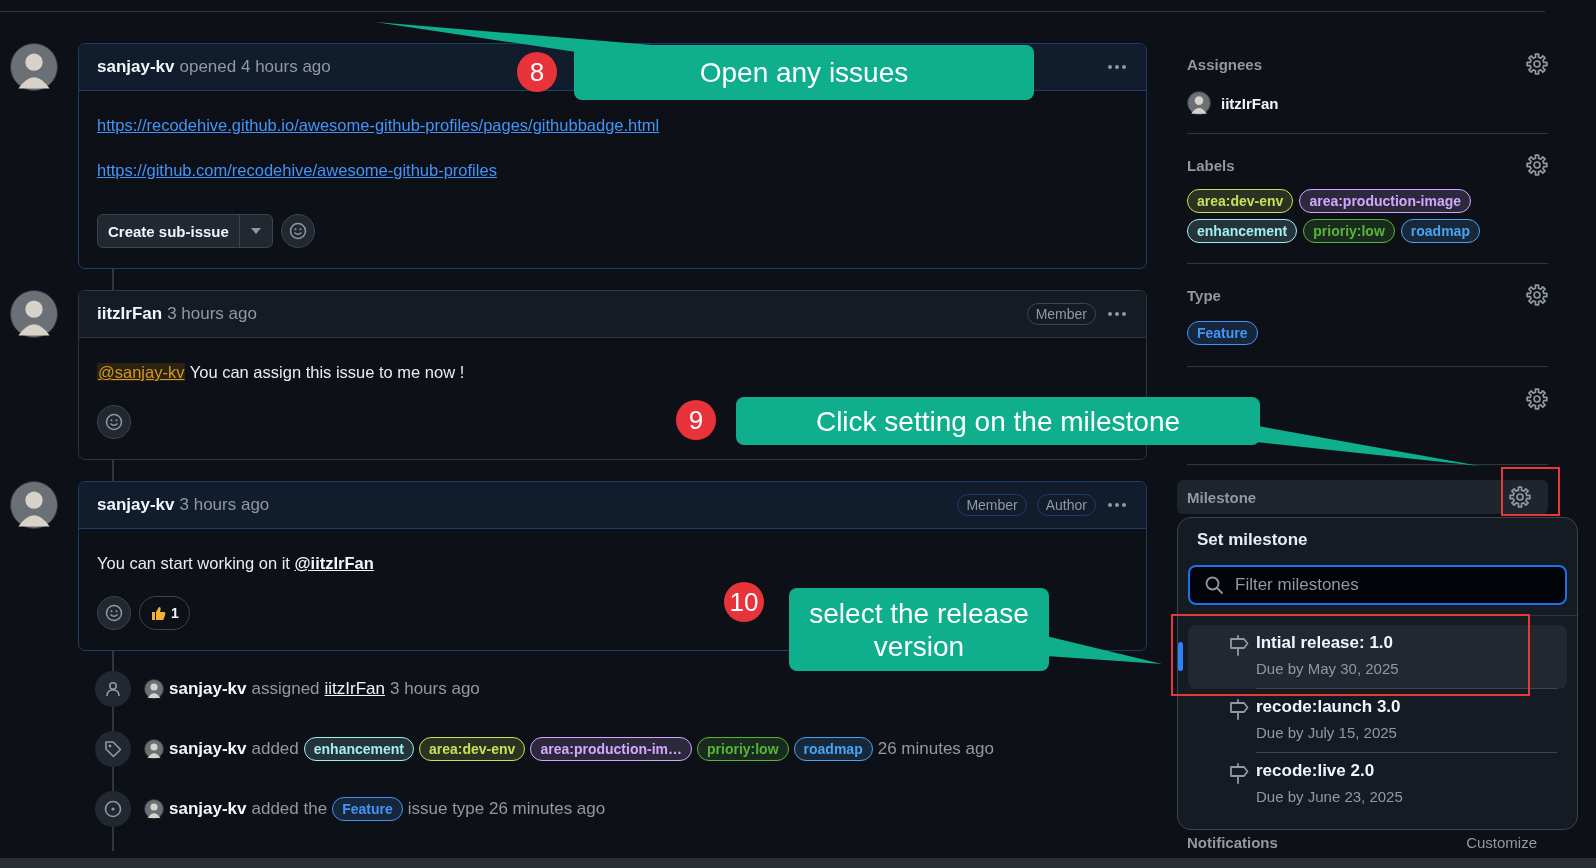 This screenshot has width=1596, height=868. Describe the element at coordinates (1214, 585) in the screenshot. I see `search-icon` at that location.